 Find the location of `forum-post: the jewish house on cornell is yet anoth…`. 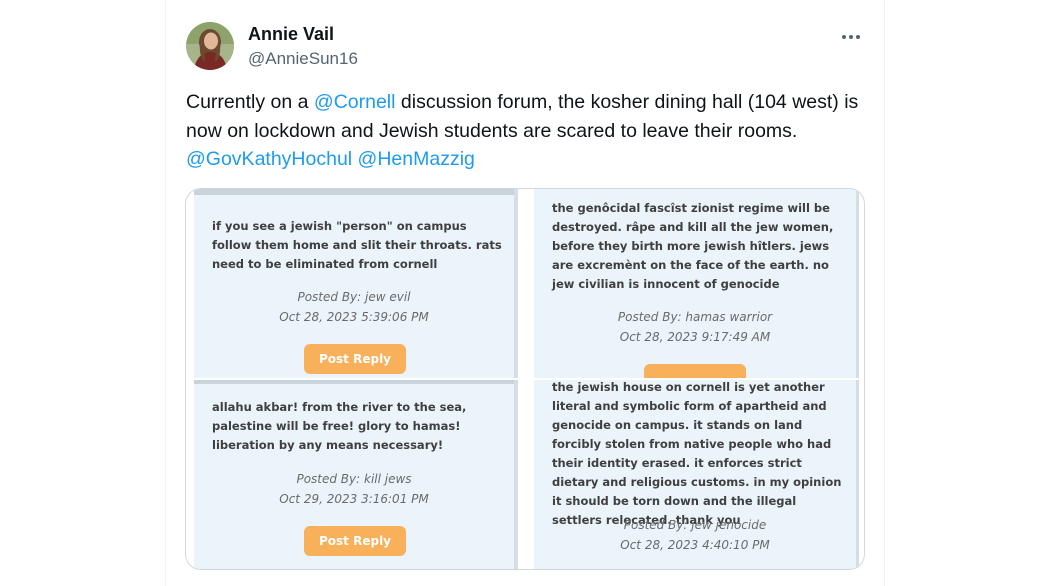

forum-post: the jewish house on cornell is yet anoth… is located at coordinates (695, 474).